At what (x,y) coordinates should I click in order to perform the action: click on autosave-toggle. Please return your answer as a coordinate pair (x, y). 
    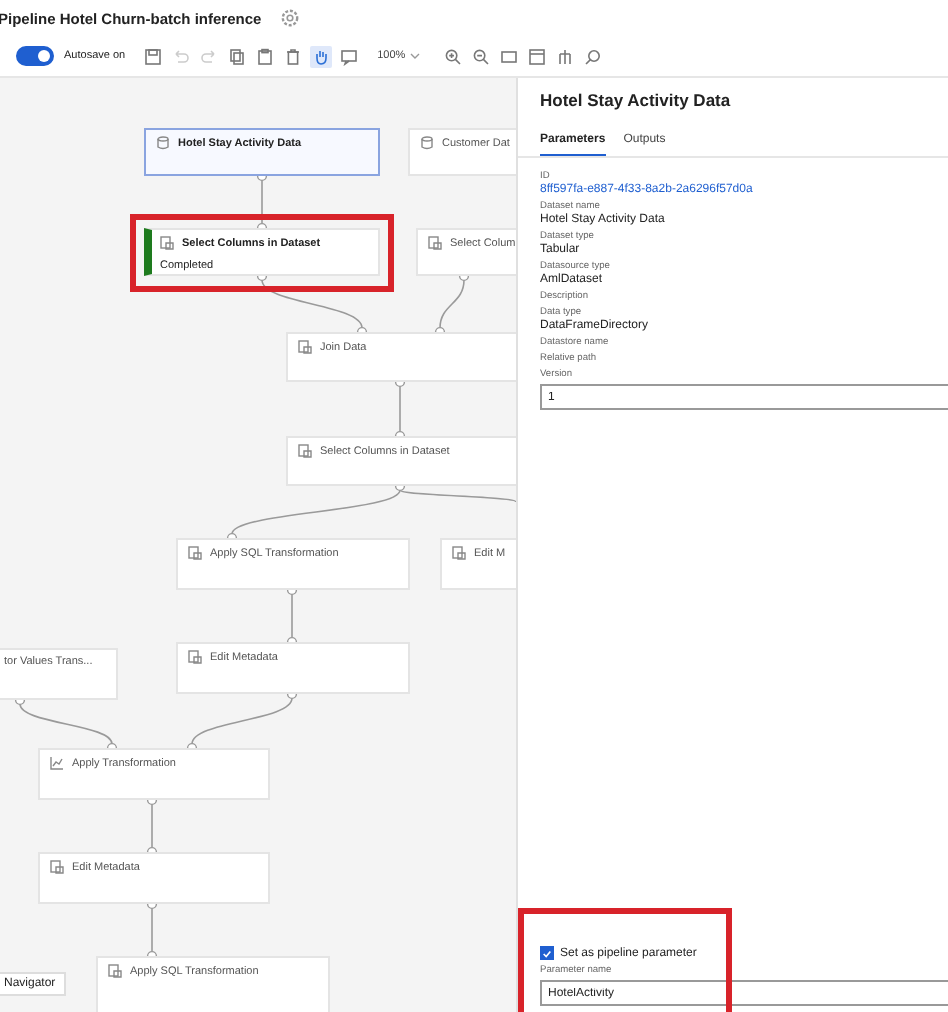
    Looking at the image, I should click on (35, 56).